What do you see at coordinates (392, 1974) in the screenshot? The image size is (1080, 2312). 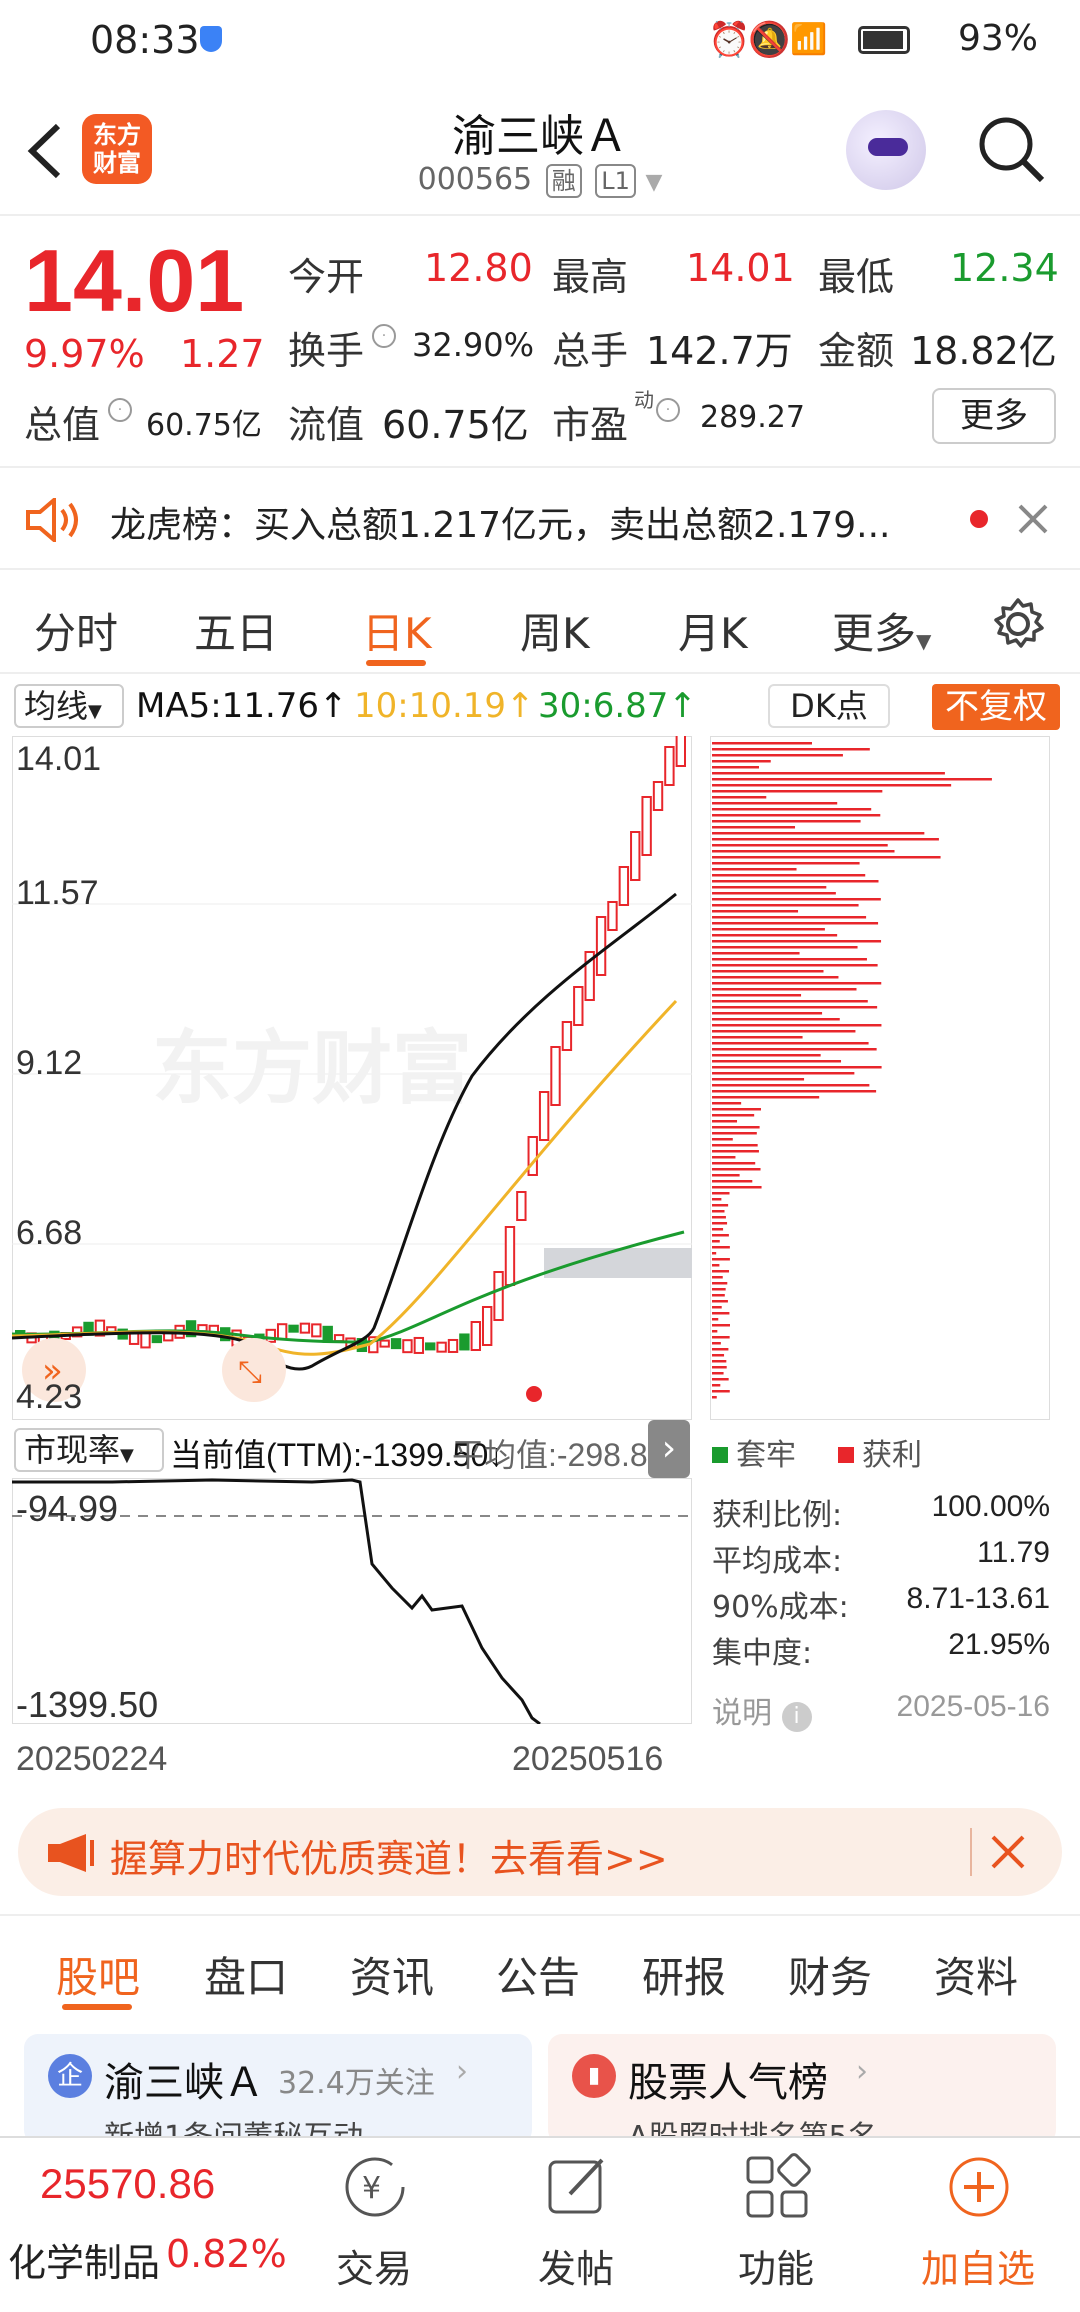 I see `tab-news: 资讯` at bounding box center [392, 1974].